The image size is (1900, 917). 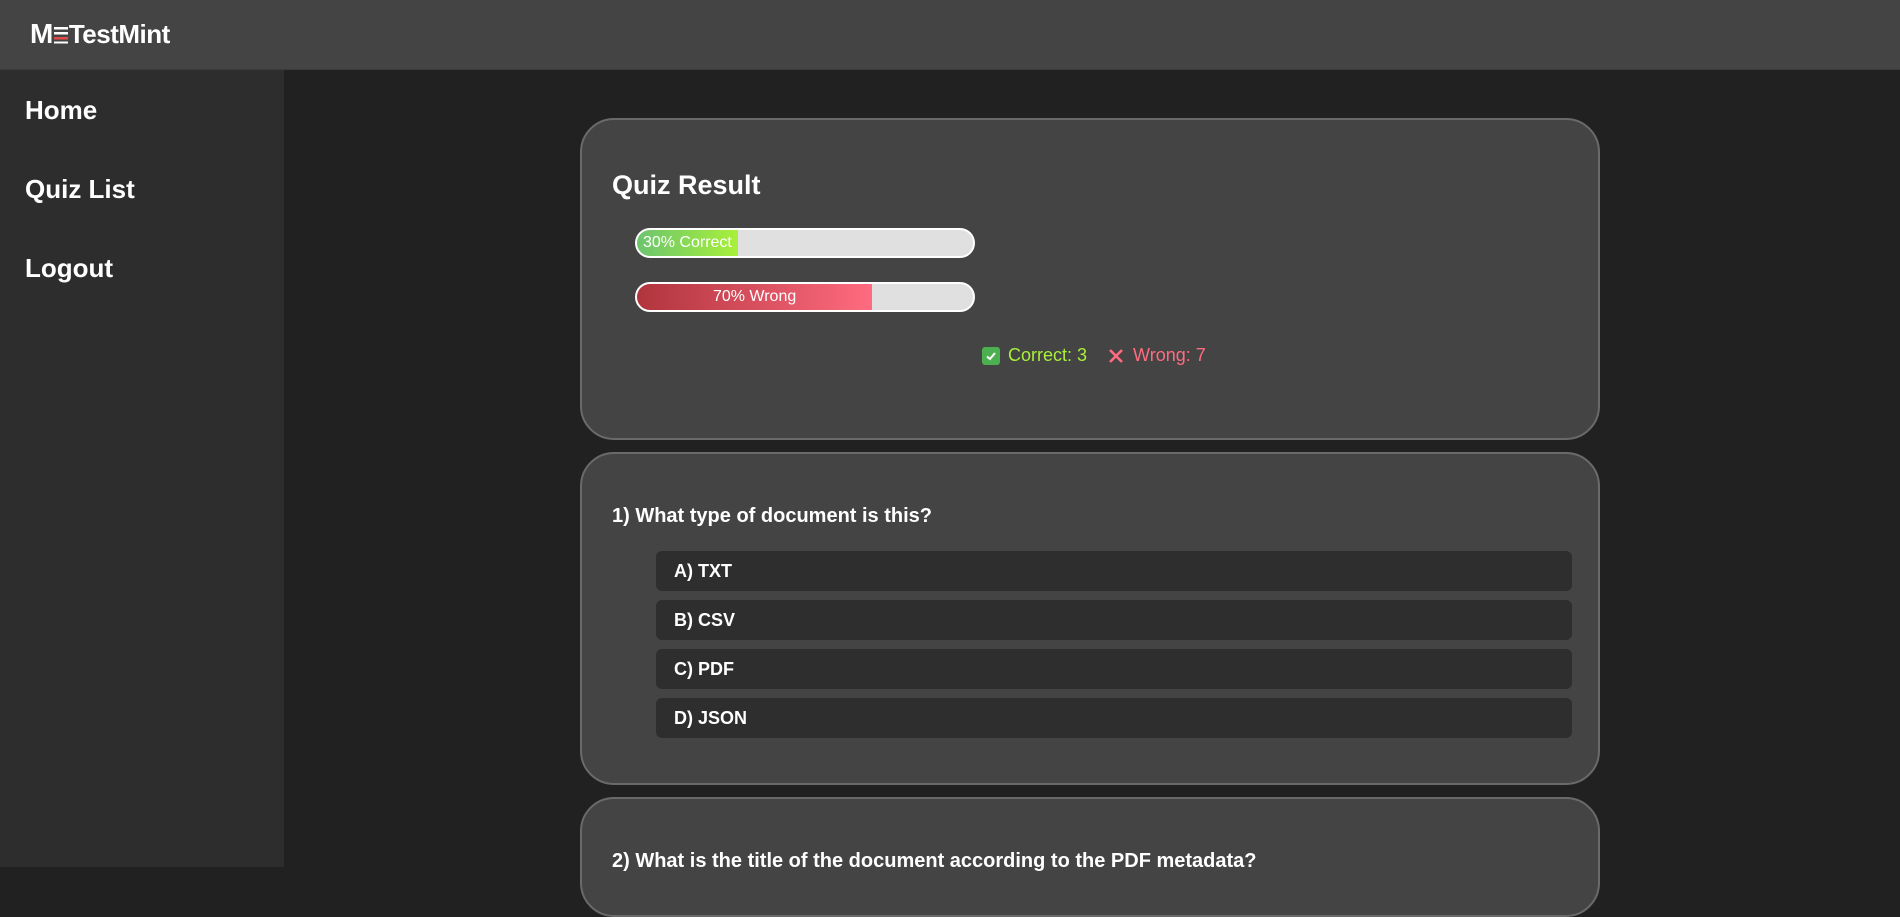 I want to click on correct-progress-fill: 30% Correct, so click(x=687, y=243).